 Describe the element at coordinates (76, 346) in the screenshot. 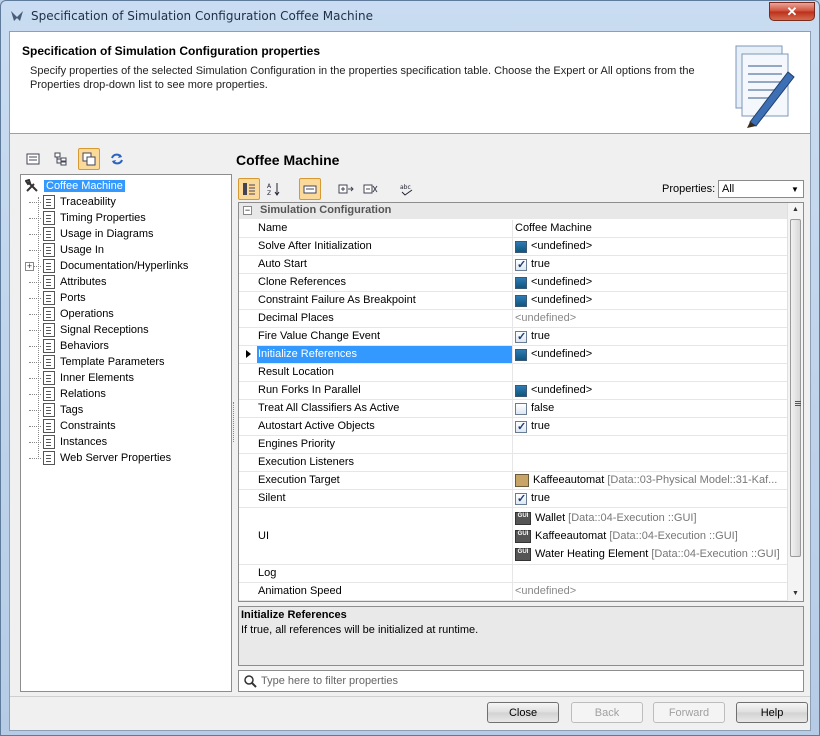

I see `tree-item: Behaviors` at that location.